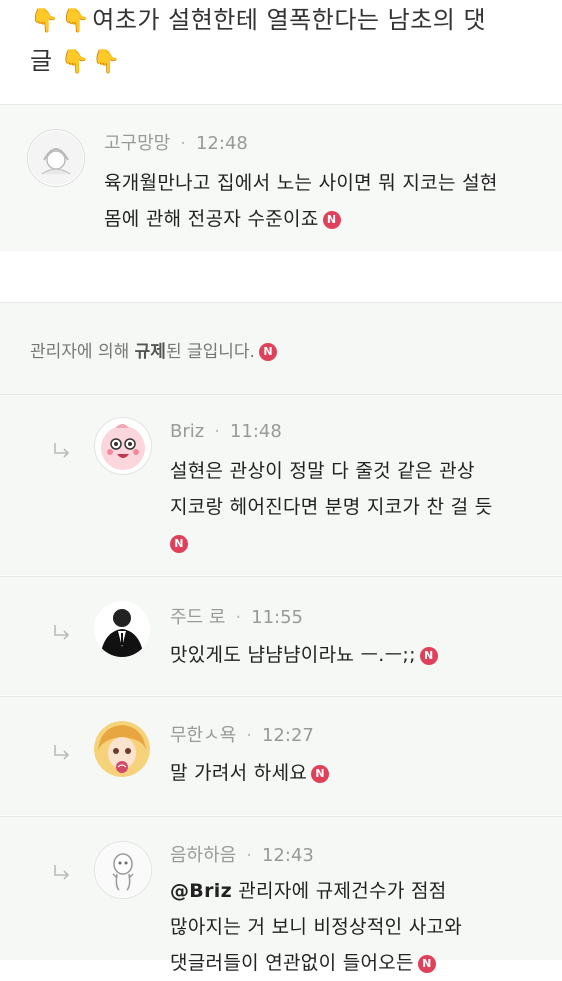  Describe the element at coordinates (226, 431) in the screenshot. I see `reply-meta: Briz · 11:48` at that location.